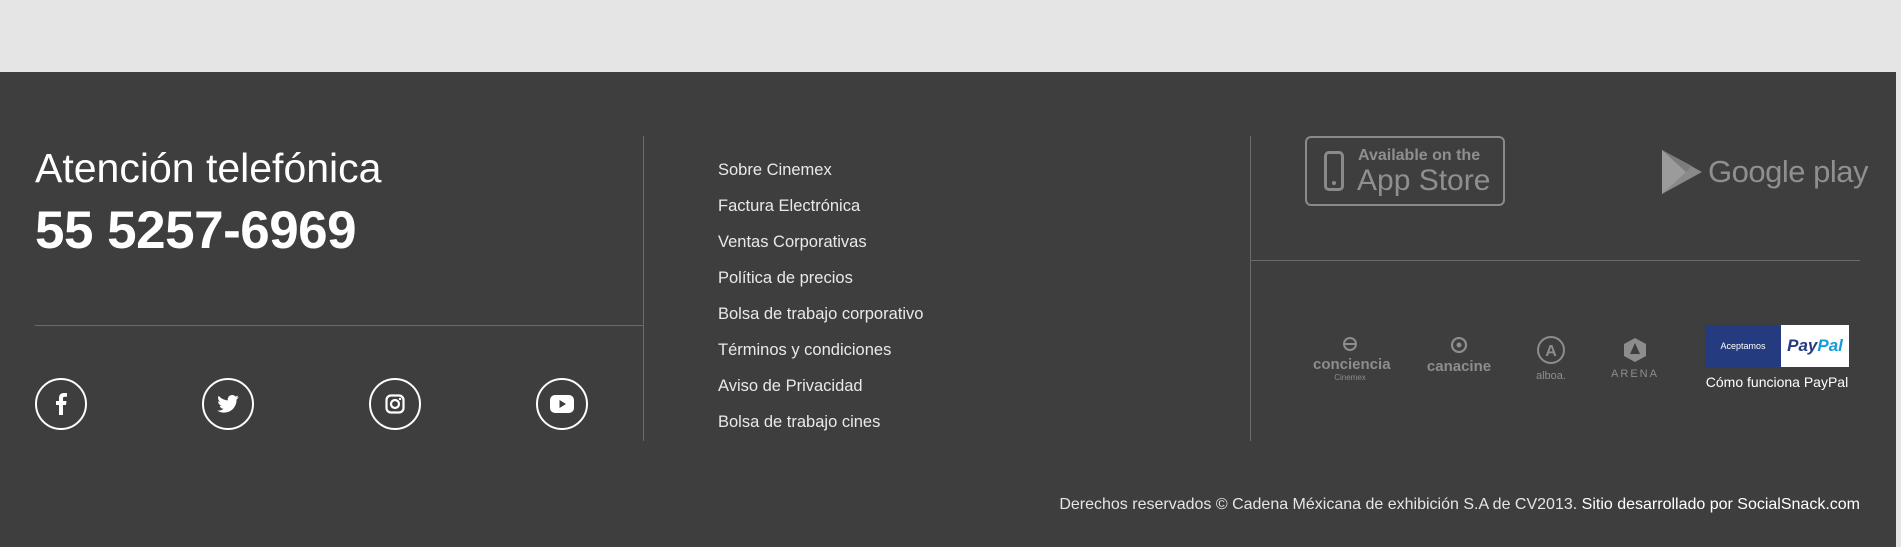 The width and height of the screenshot is (1901, 547). I want to click on conciencia-icon, so click(1350, 344).